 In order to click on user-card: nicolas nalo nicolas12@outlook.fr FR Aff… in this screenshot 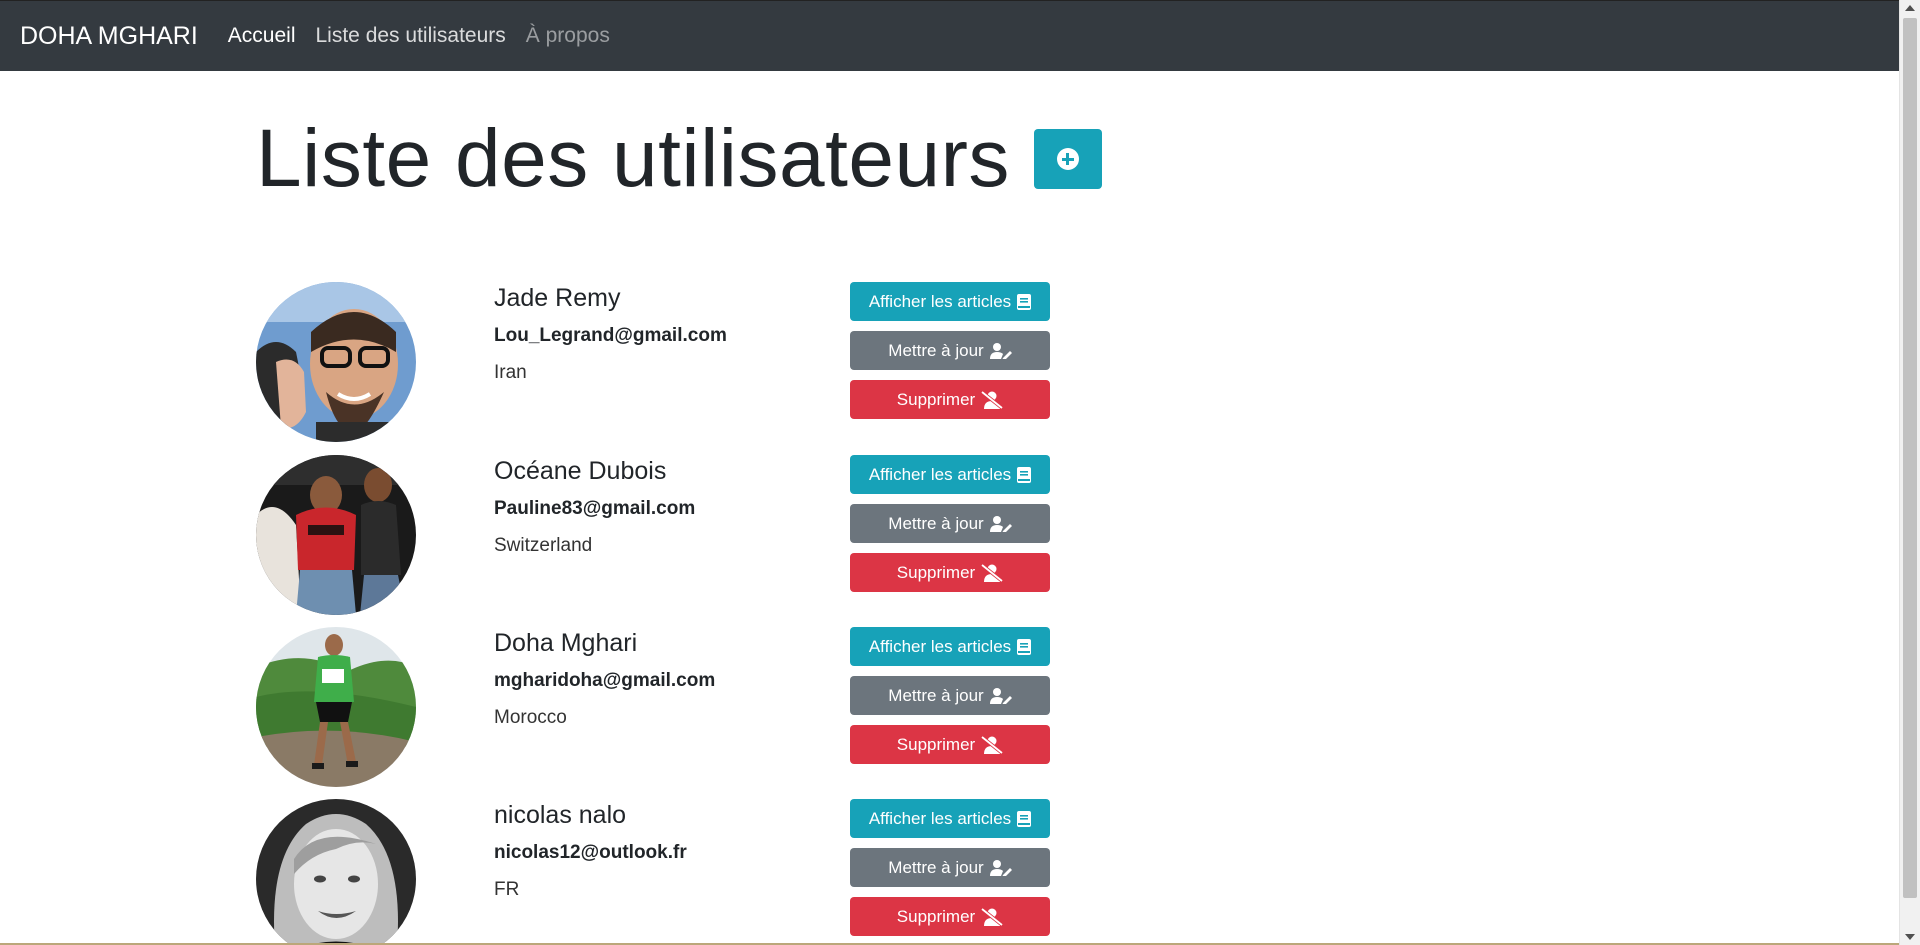, I will do `click(656, 872)`.